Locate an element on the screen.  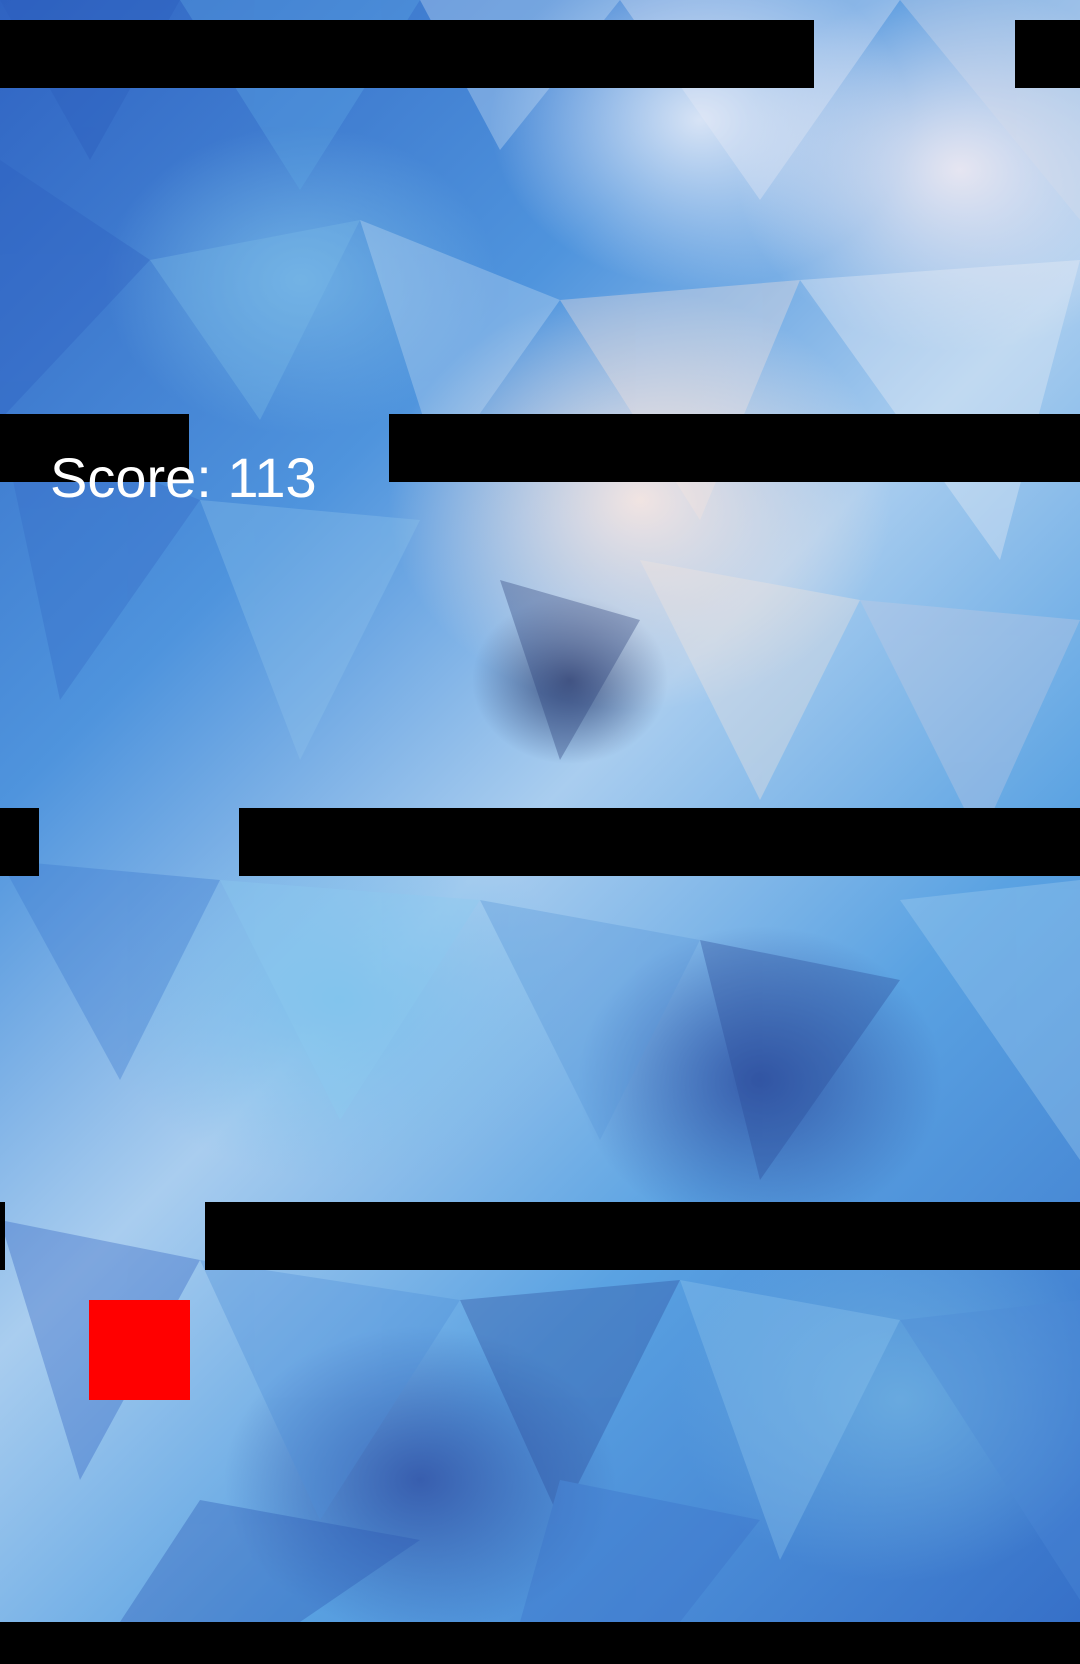
score-label: Score: 113 is located at coordinates (183, 477).